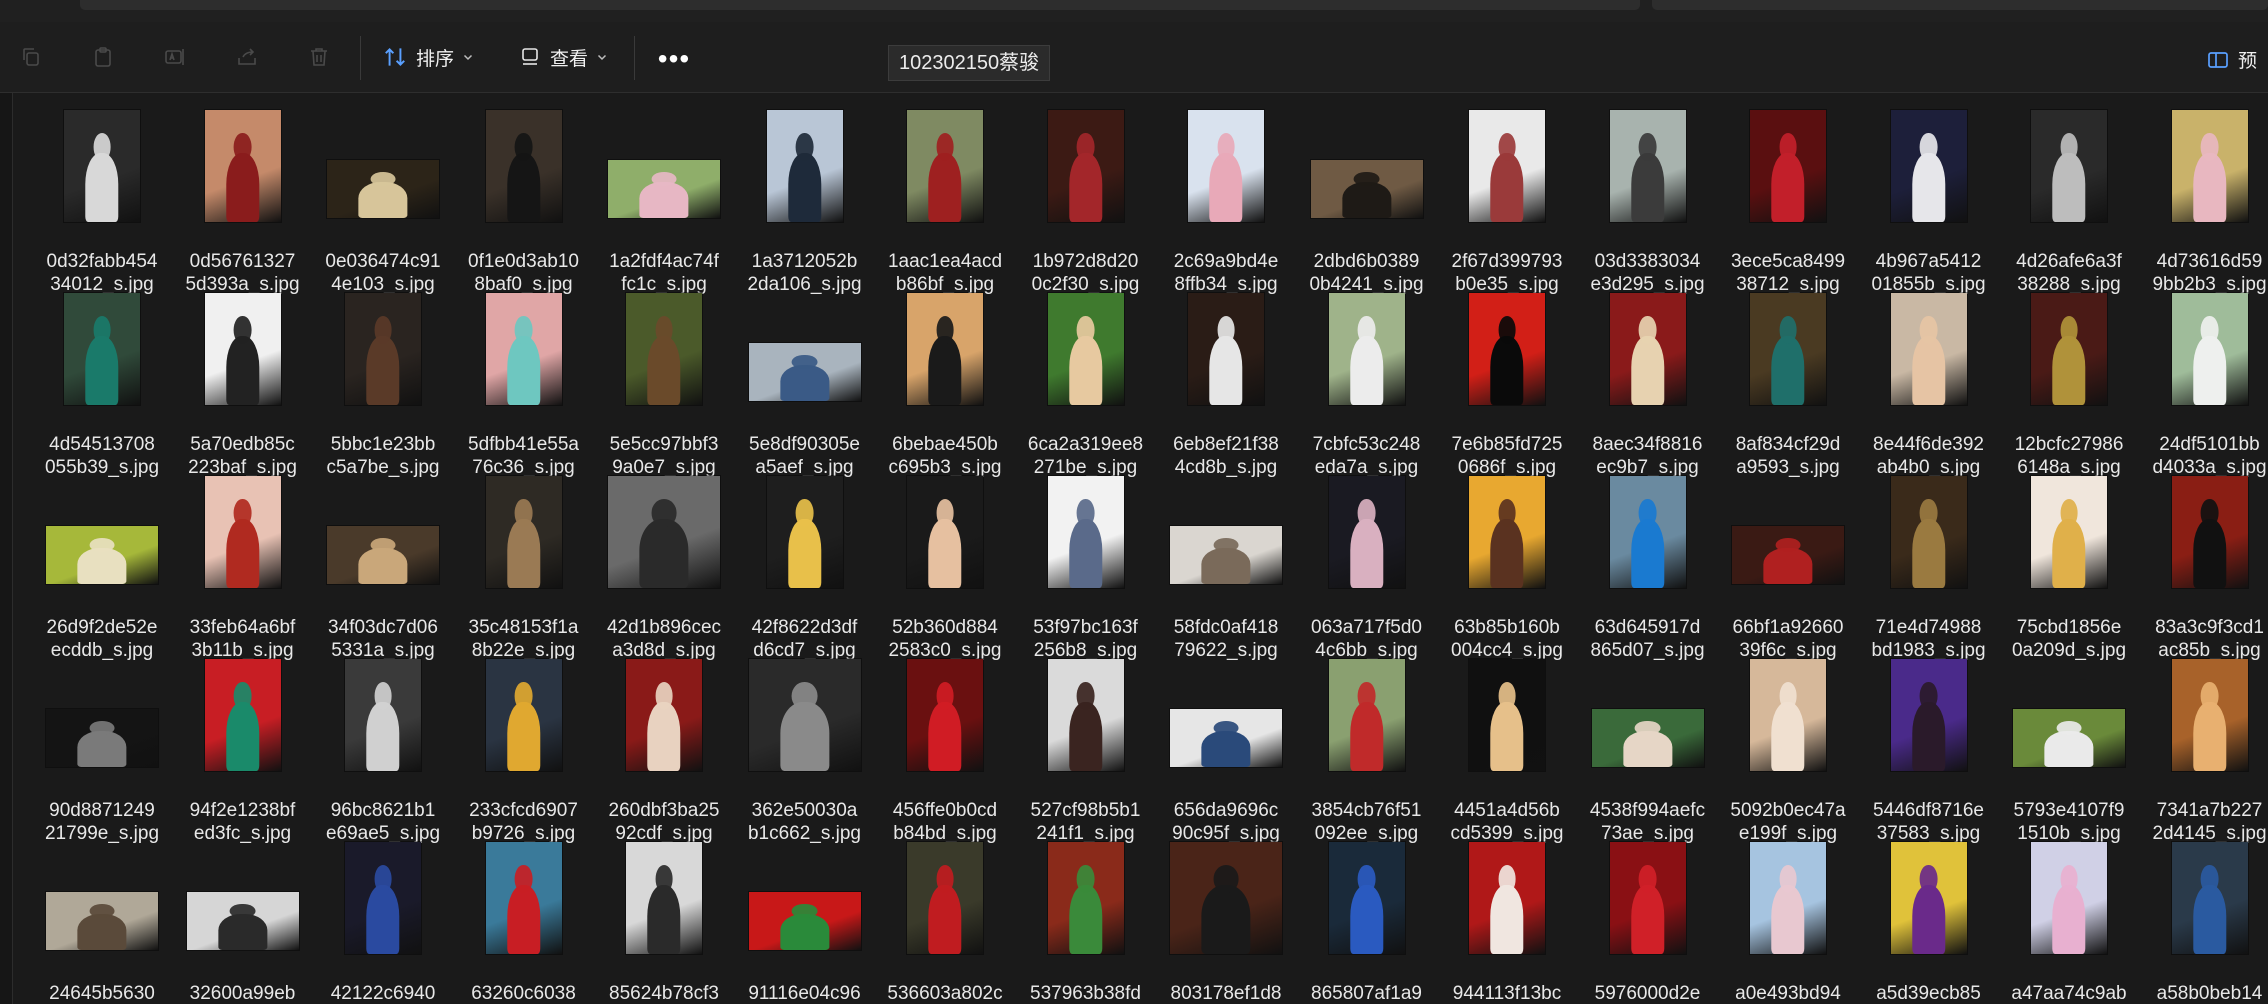  What do you see at coordinates (860, 5) in the screenshot?
I see `address-bar-edge` at bounding box center [860, 5].